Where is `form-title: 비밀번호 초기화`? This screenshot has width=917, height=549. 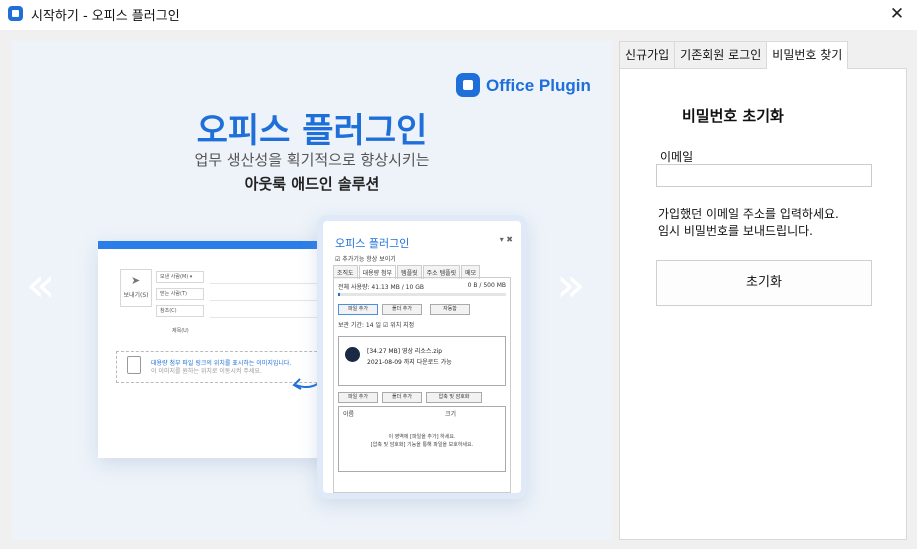
form-title: 비밀번호 초기화 is located at coordinates (733, 116).